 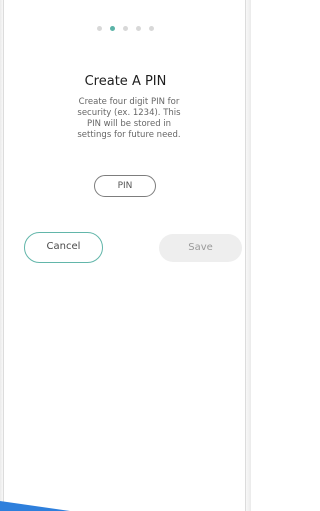 What do you see at coordinates (63, 247) in the screenshot?
I see `cancel-button: Cancel` at bounding box center [63, 247].